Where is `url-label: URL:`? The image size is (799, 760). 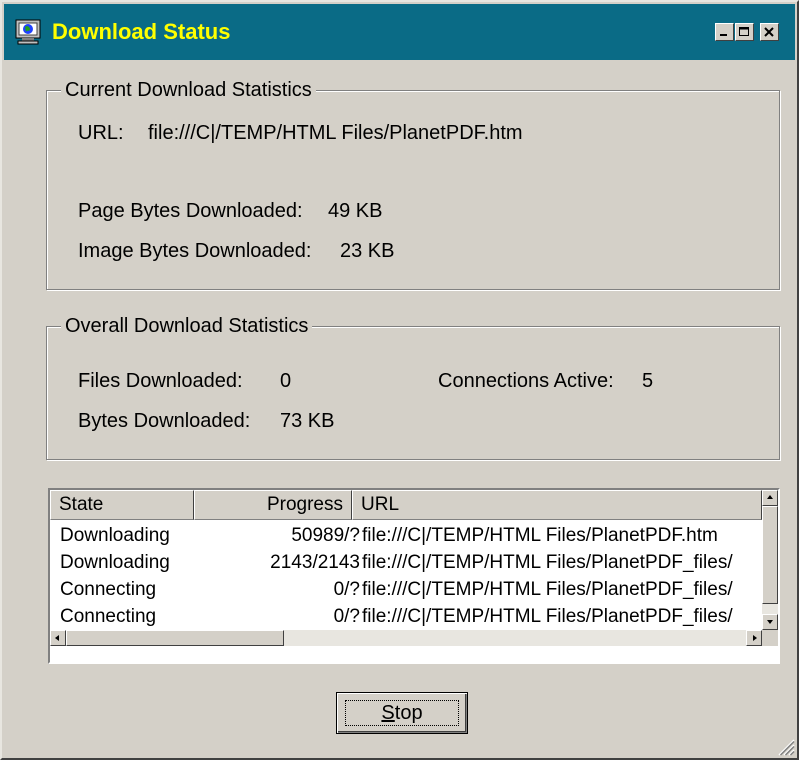 url-label: URL: is located at coordinates (101, 133).